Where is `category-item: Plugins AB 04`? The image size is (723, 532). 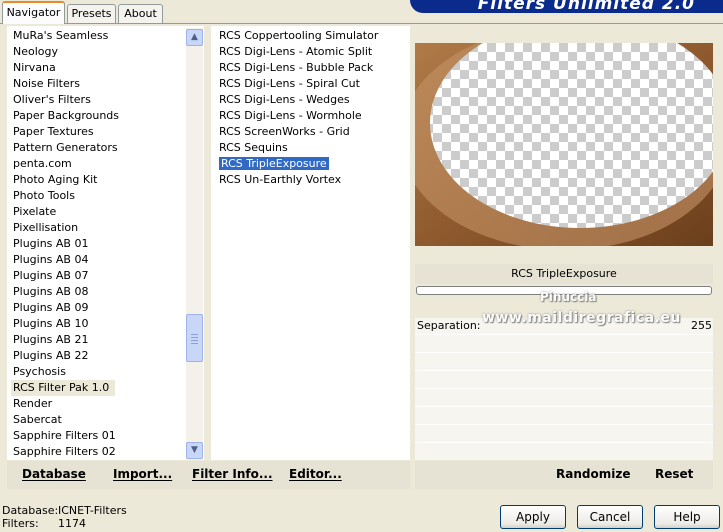 category-item: Plugins AB 04 is located at coordinates (98, 260).